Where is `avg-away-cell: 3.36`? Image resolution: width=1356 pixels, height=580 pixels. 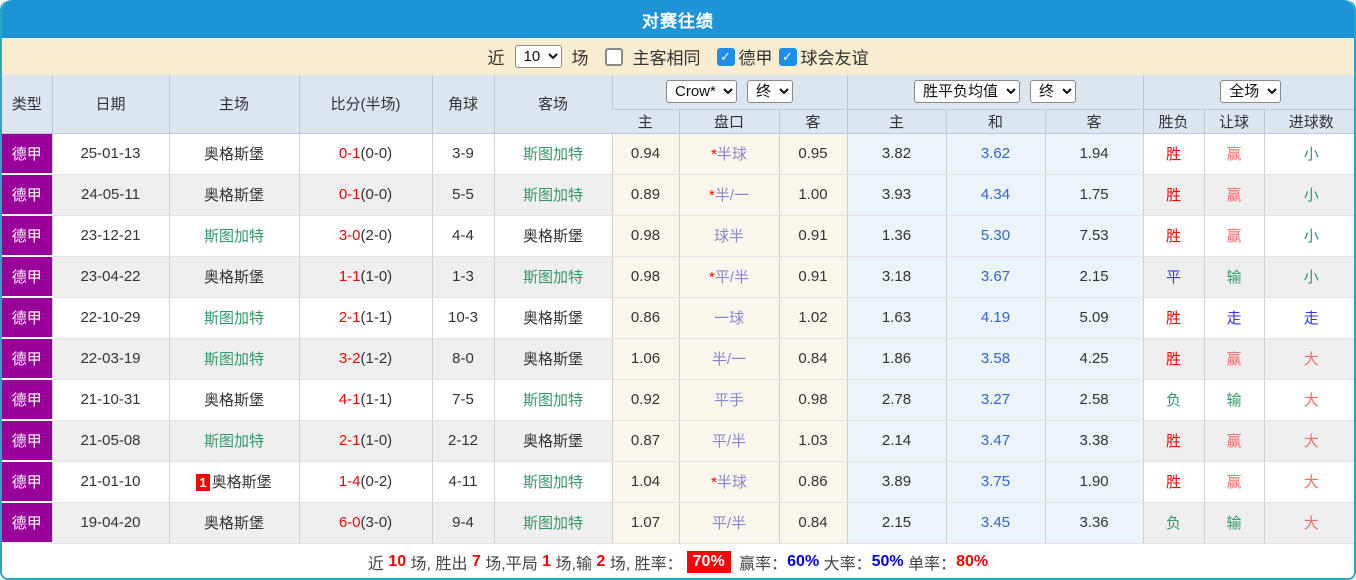
avg-away-cell: 3.36 is located at coordinates (1094, 523).